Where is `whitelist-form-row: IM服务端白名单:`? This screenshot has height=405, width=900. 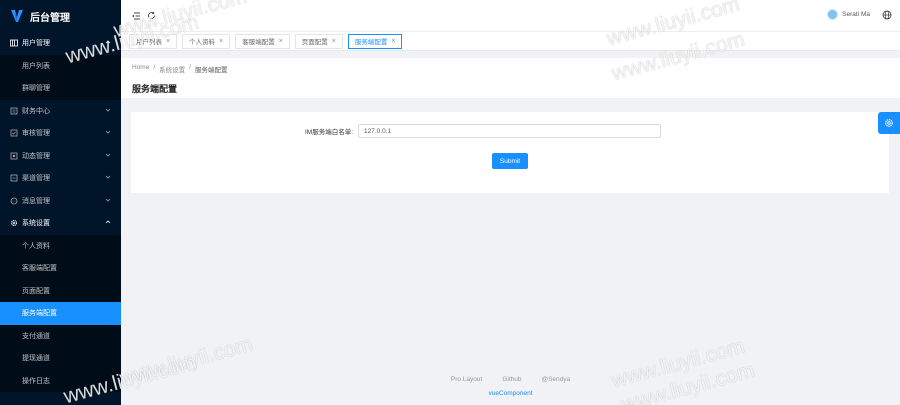 whitelist-form-row: IM服务端白名单: is located at coordinates (481, 131).